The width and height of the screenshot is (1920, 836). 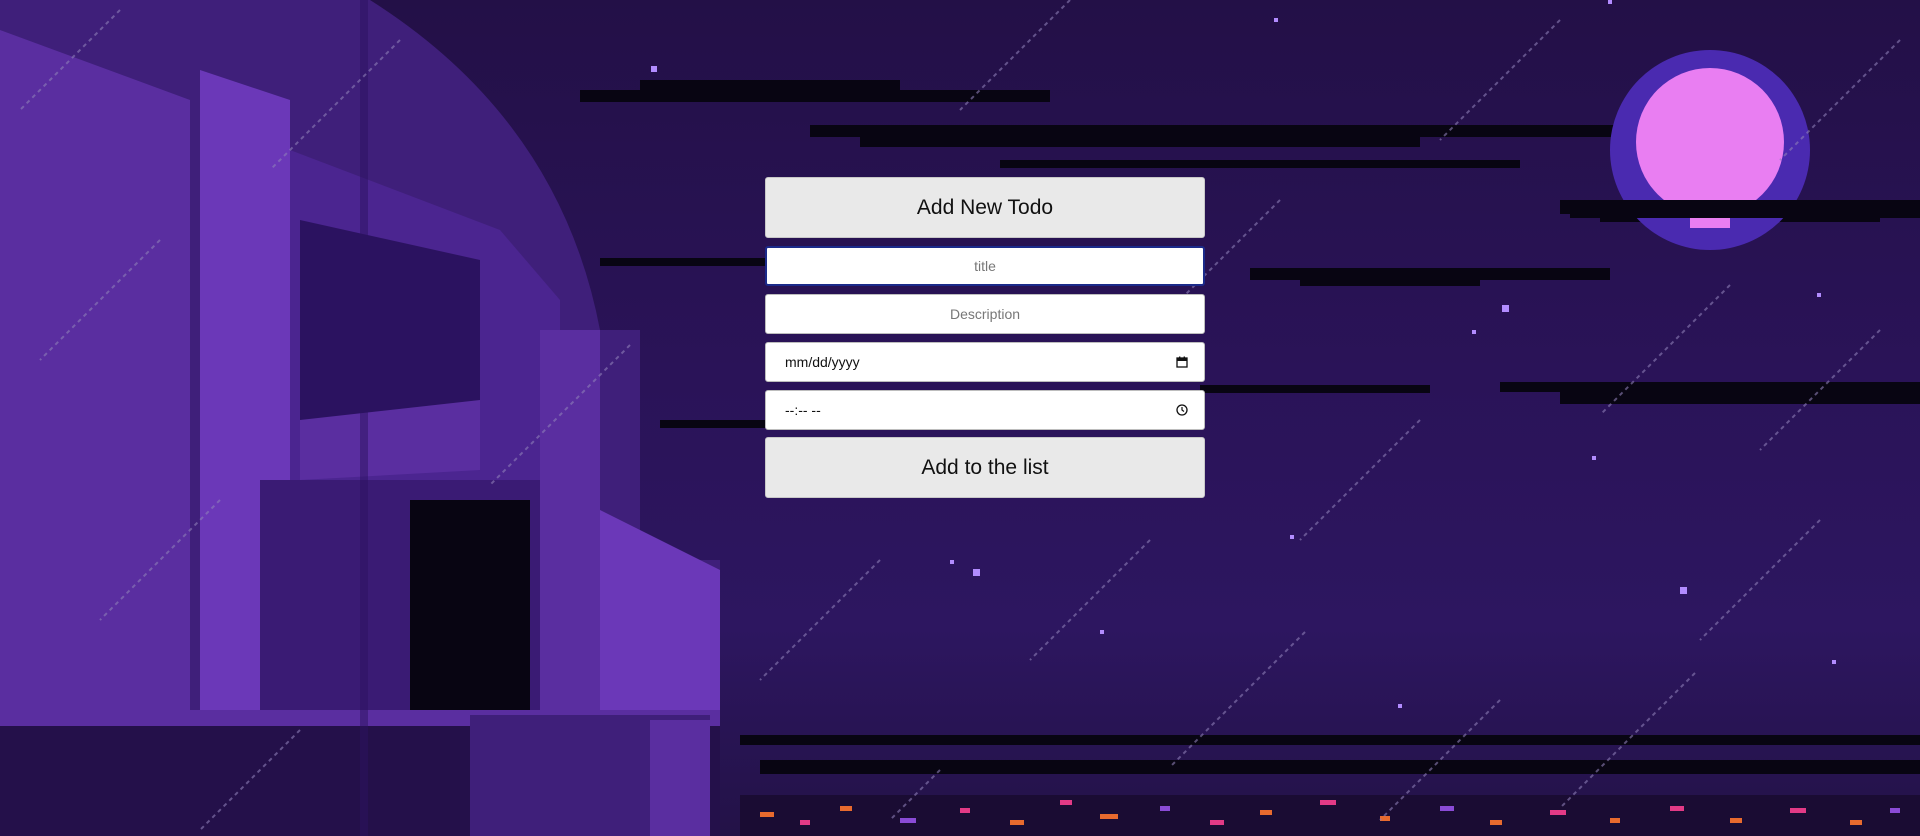 I want to click on date-placeholder: mm/dd/yyyy, so click(x=822, y=362).